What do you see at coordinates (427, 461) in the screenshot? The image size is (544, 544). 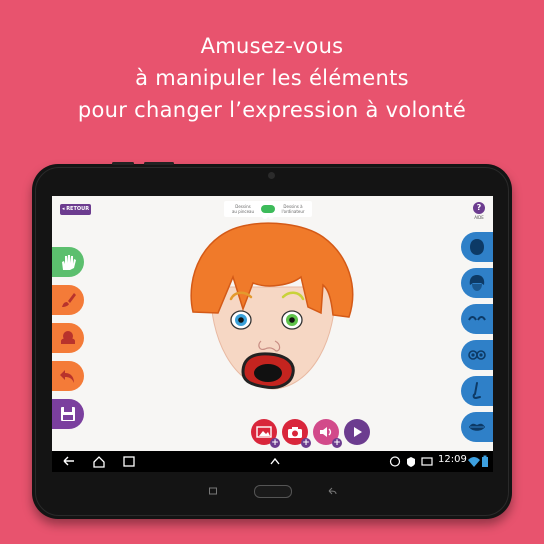 I see `gallery-icon` at bounding box center [427, 461].